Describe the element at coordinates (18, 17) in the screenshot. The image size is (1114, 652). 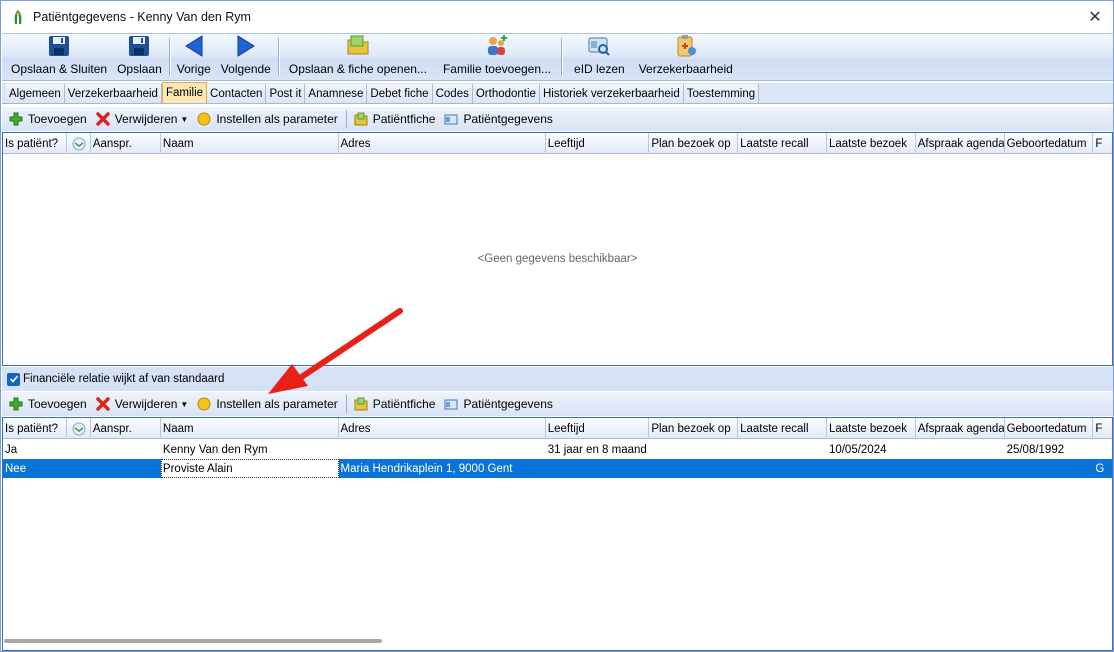
I see `app-logo-icon` at that location.